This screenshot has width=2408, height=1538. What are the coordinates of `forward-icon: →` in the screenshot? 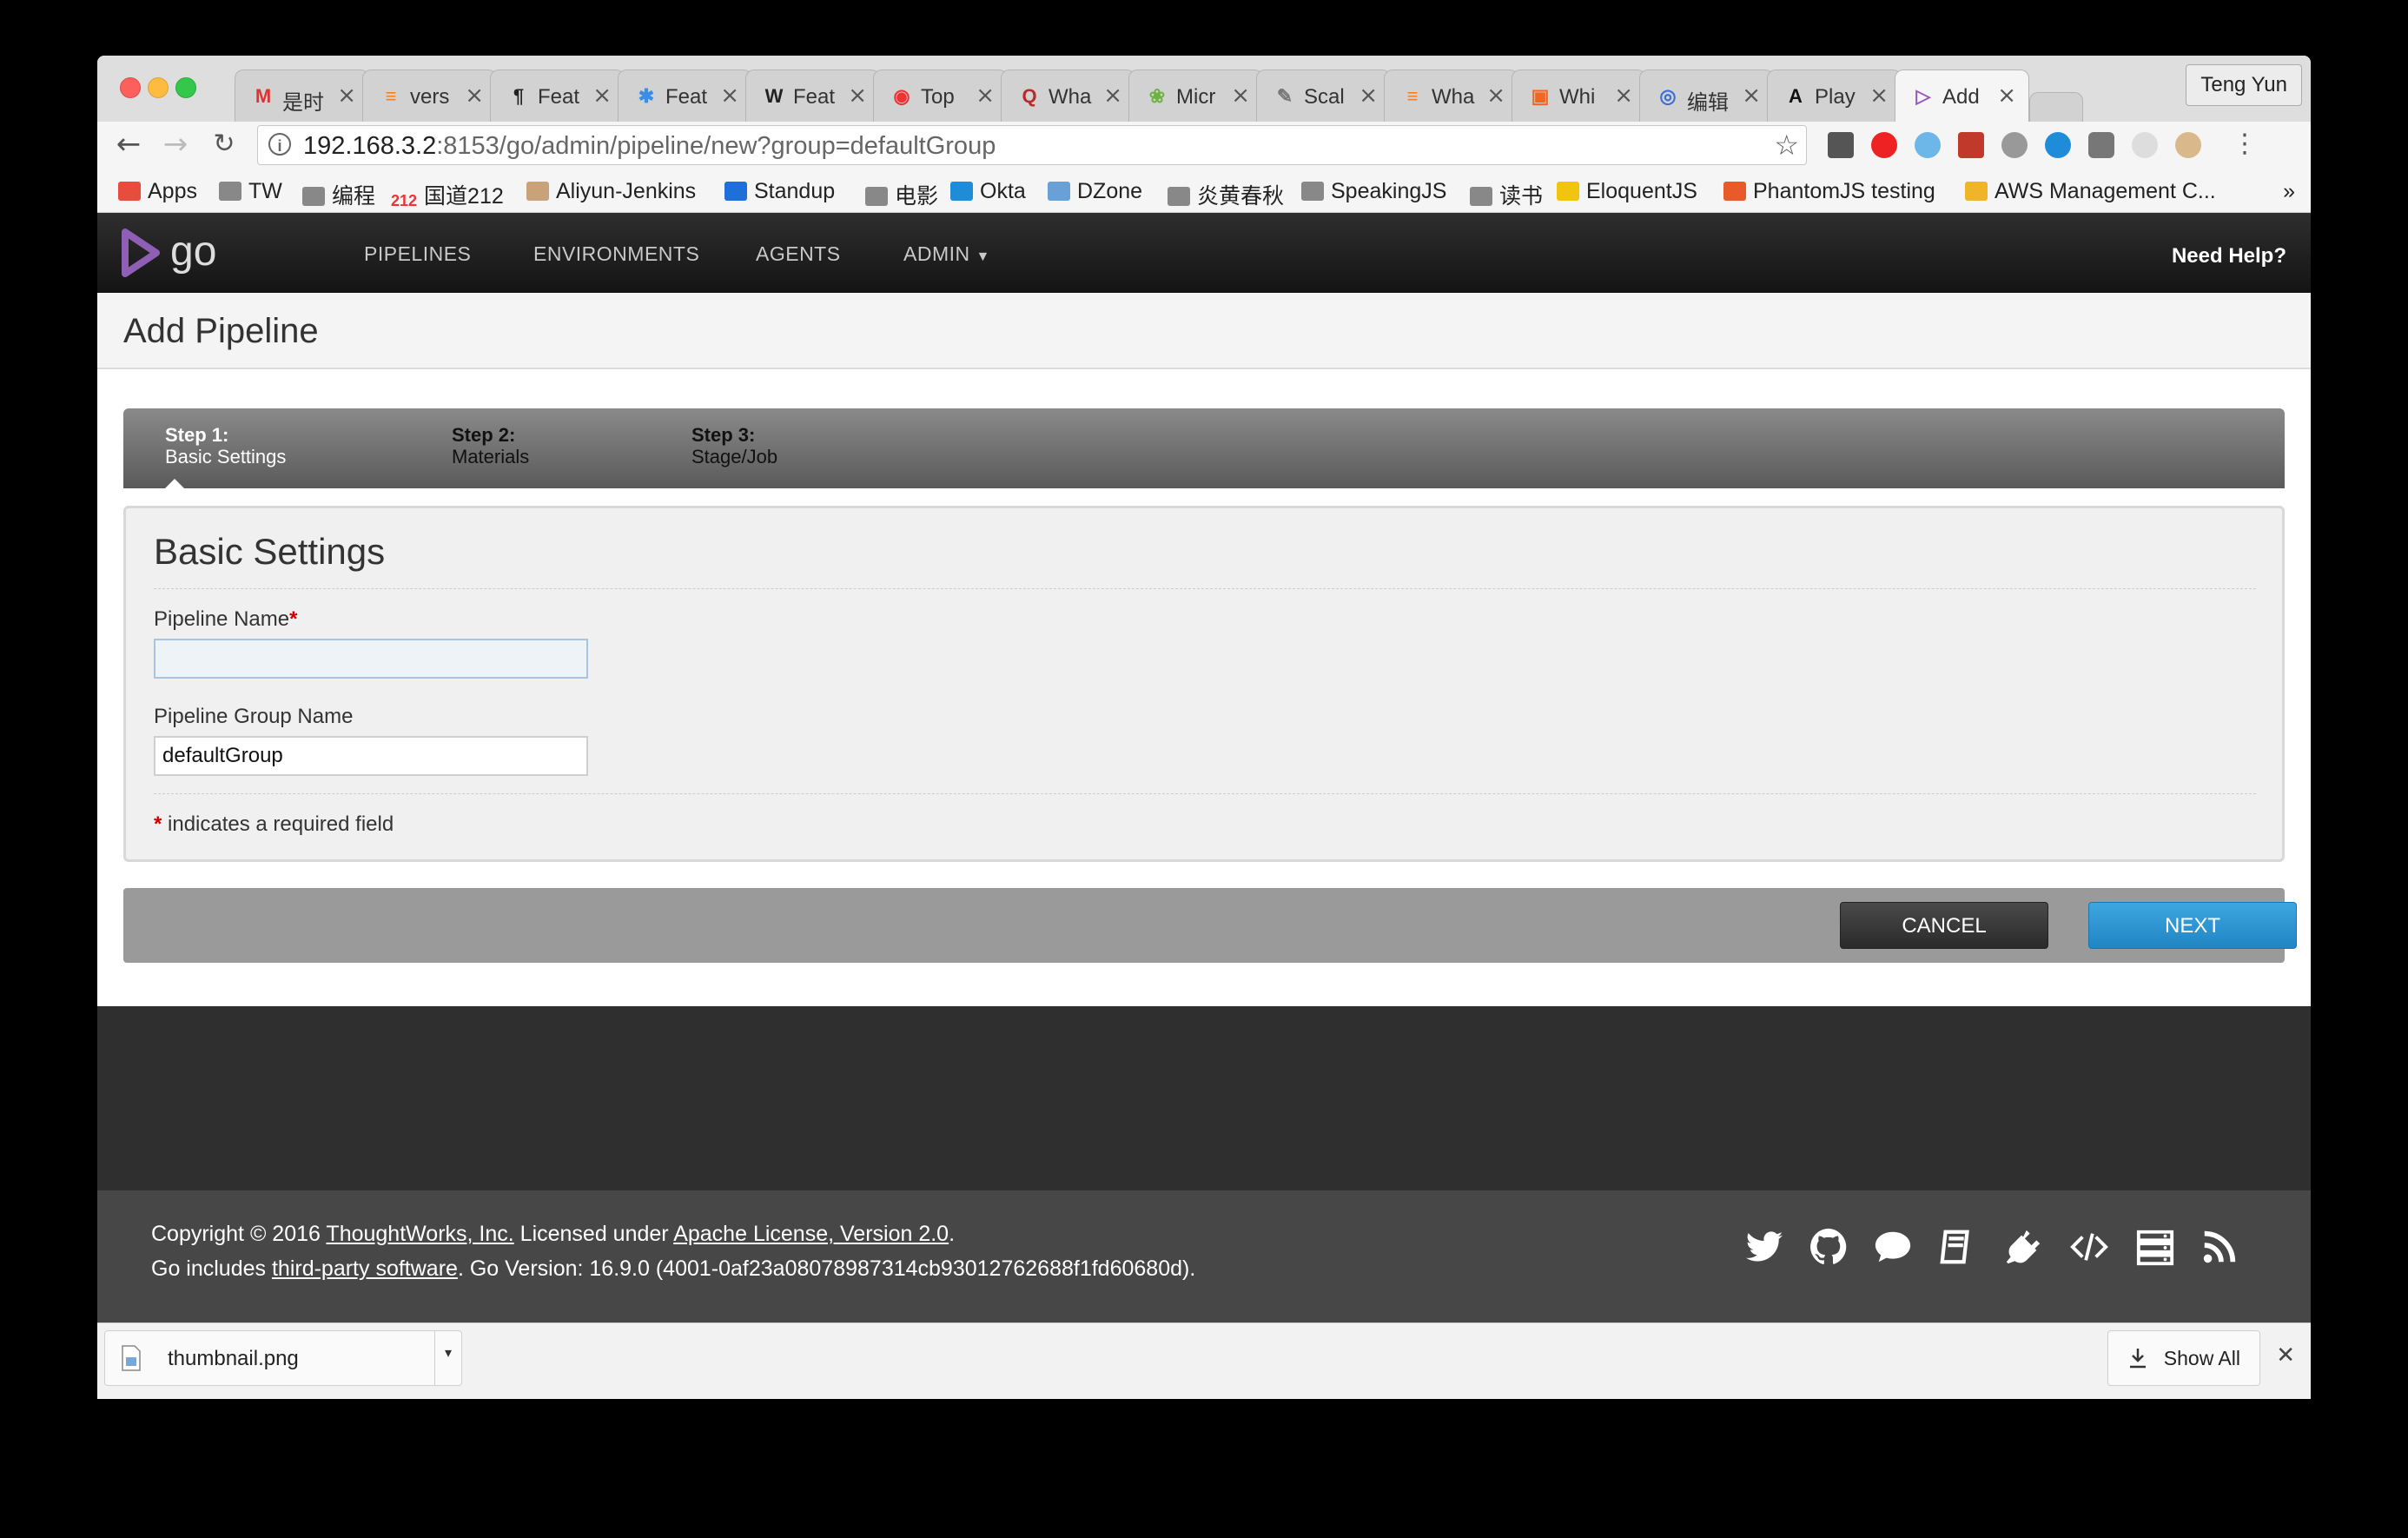 It's located at (176, 145).